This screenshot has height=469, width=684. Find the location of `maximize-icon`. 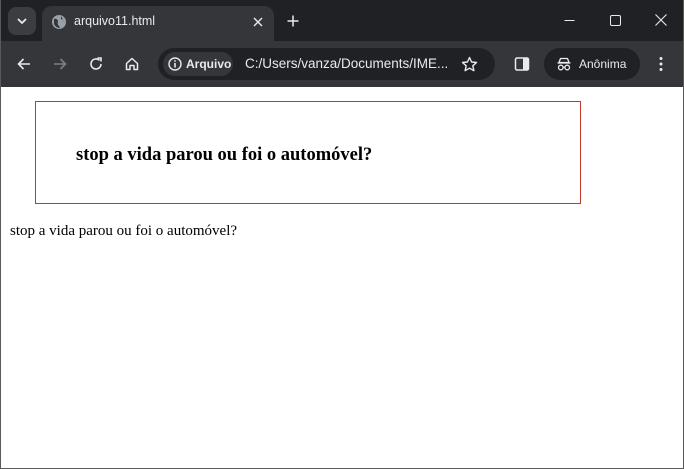

maximize-icon is located at coordinates (615, 20).